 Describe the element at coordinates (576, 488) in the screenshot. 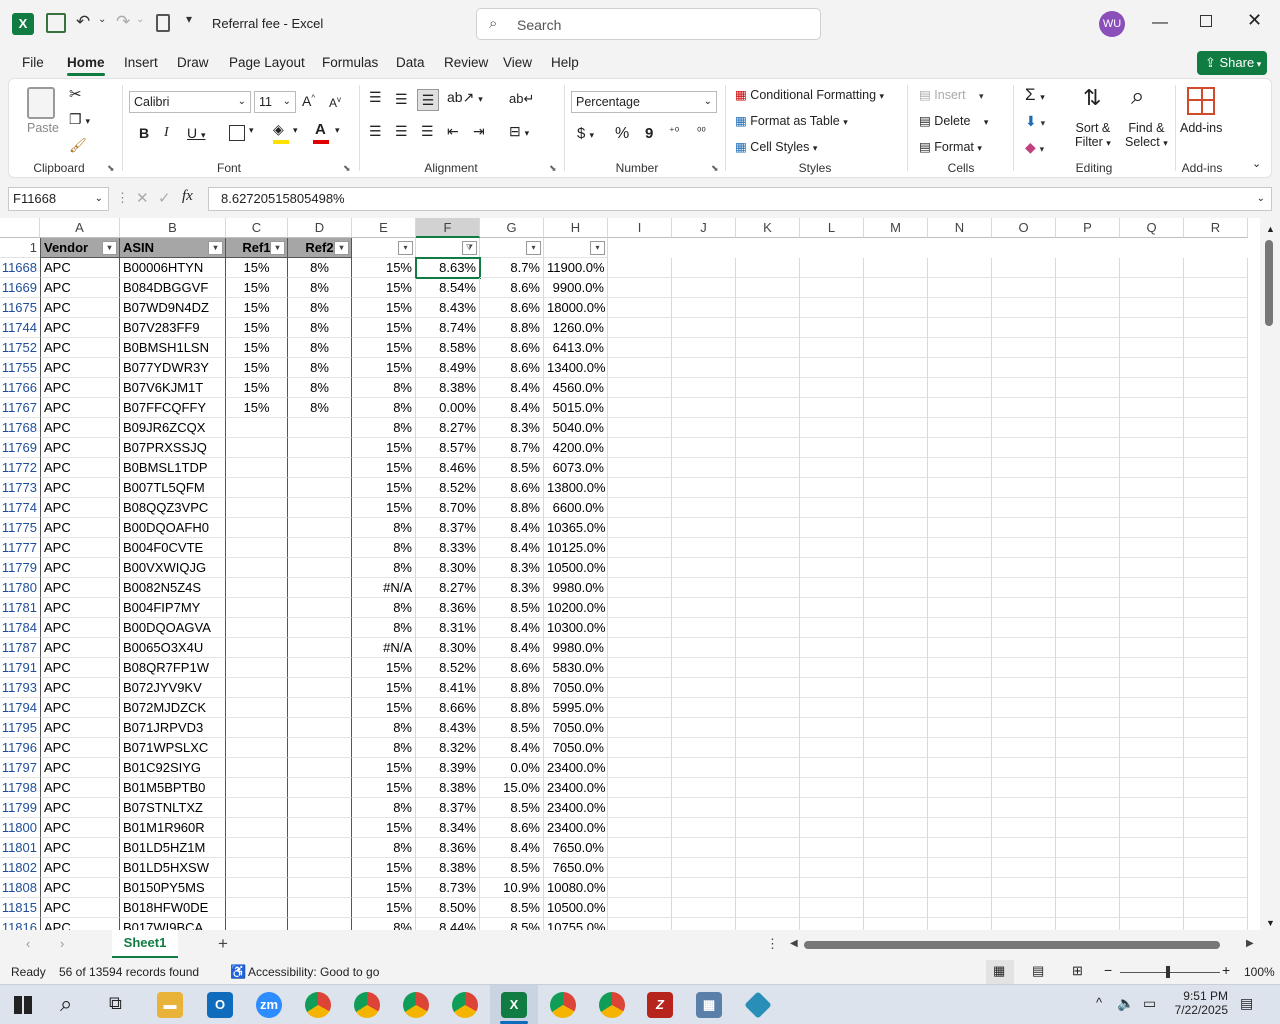

I see `table-cell: 13800.0%` at that location.